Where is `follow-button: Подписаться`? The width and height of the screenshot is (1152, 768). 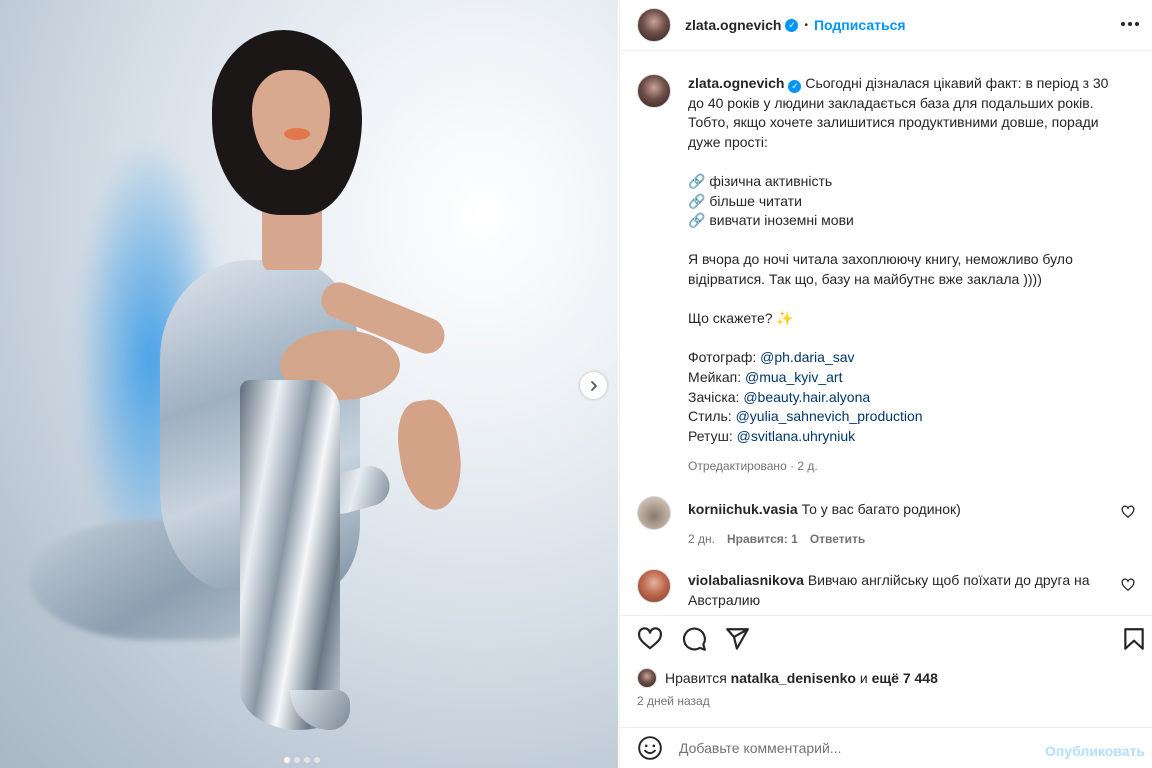 follow-button: Подписаться is located at coordinates (860, 25).